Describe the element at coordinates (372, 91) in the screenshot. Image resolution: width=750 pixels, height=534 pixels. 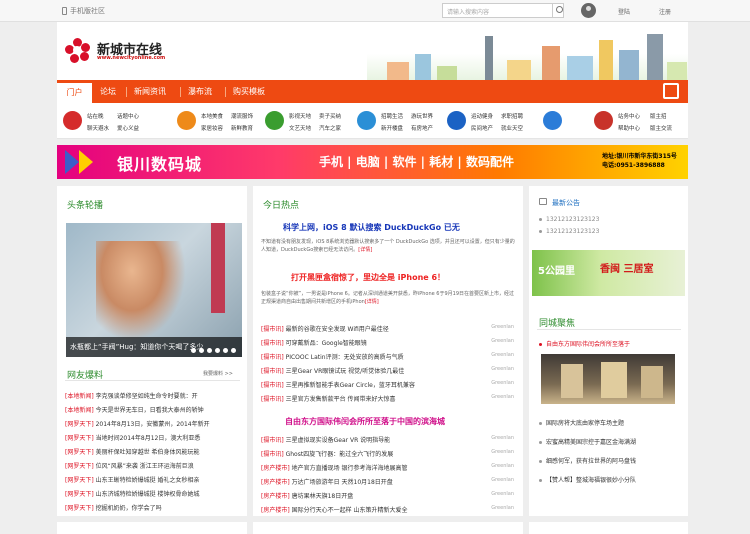
I see `main-nav: 门户 论坛 新闻资讯 瀑布流 购买模板` at that location.